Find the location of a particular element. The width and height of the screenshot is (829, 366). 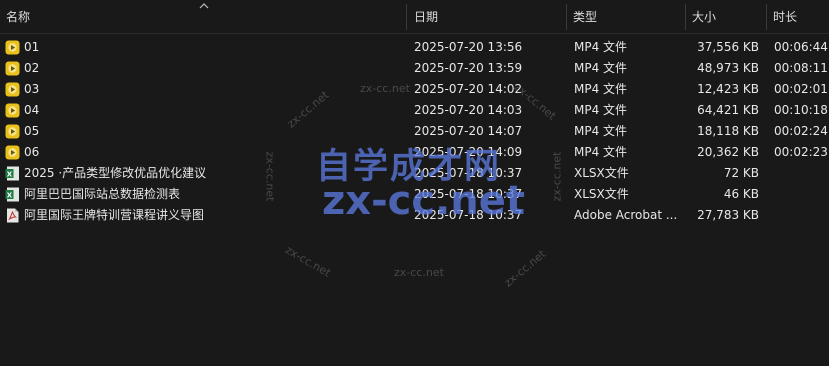

column-header-name-label: 名称 is located at coordinates (18, 17).